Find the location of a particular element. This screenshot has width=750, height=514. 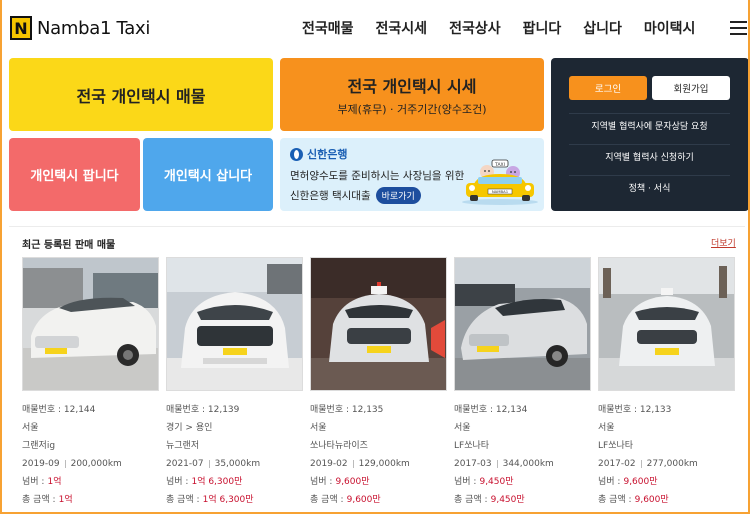

buy-banner: 개인택시 삽니다 is located at coordinates (208, 174).